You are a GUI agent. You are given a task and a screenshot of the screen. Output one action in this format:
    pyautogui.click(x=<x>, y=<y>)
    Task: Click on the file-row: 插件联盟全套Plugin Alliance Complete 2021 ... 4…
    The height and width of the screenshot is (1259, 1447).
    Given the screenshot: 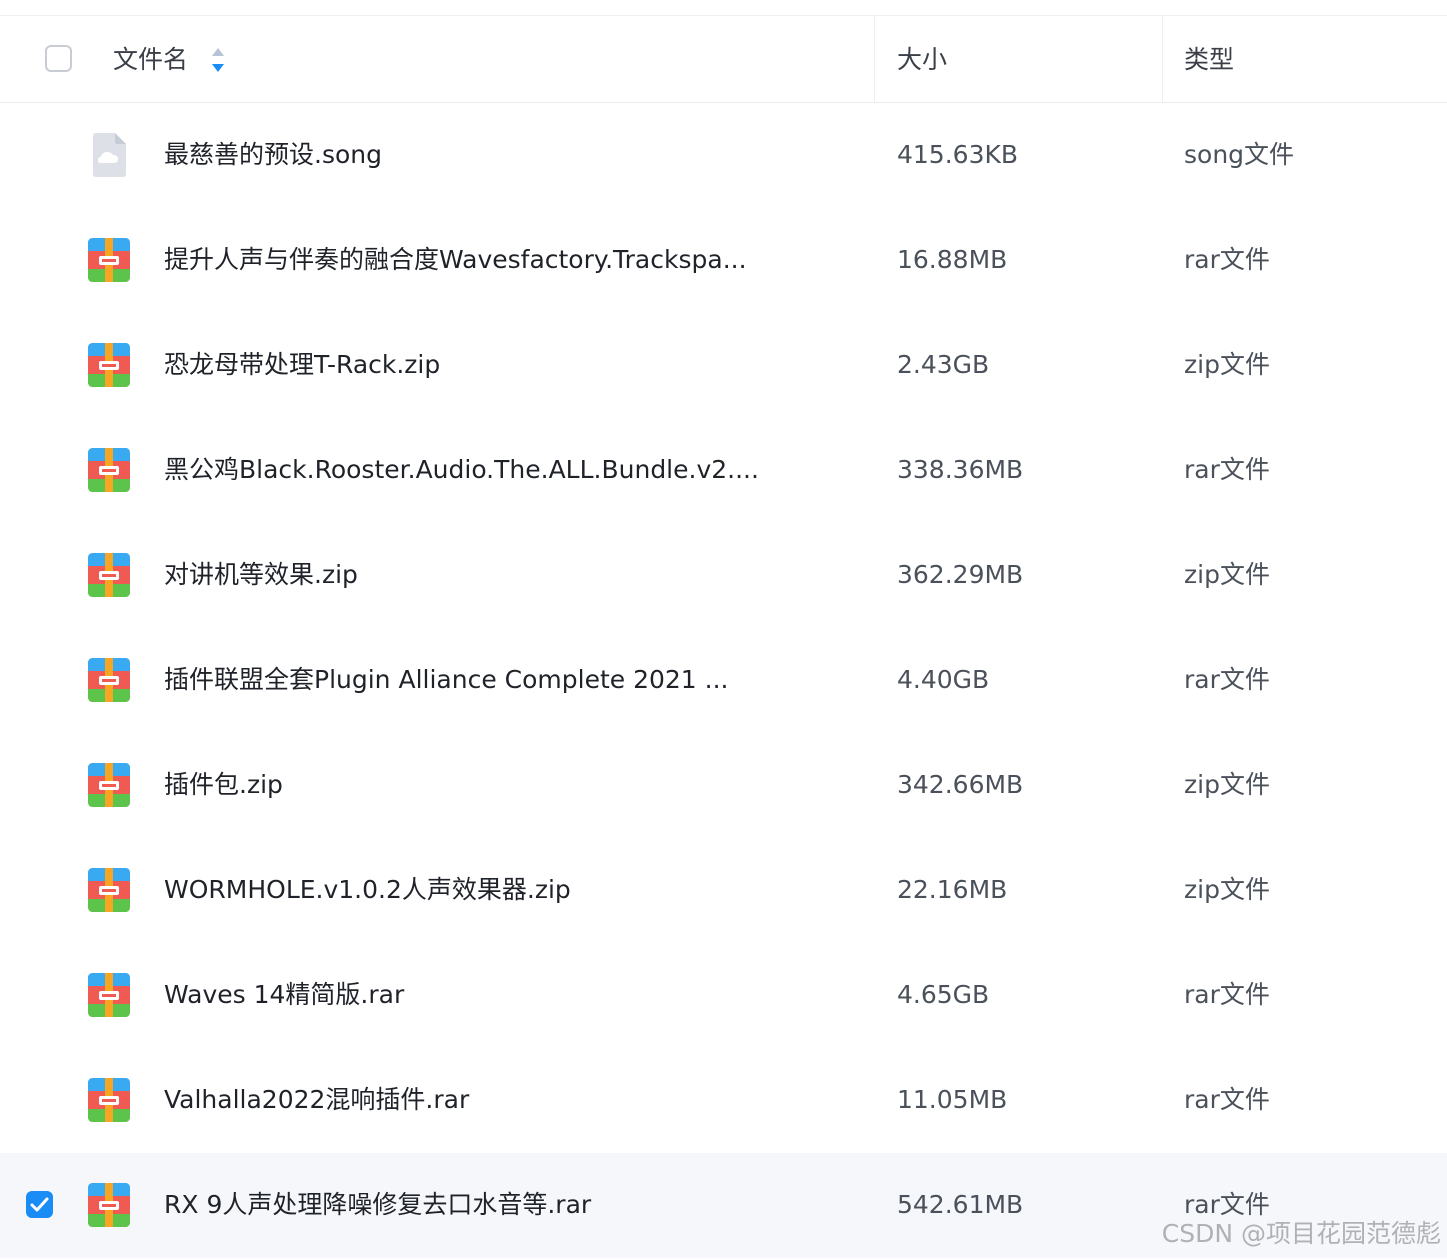 What is the action you would take?
    pyautogui.click(x=723, y=680)
    